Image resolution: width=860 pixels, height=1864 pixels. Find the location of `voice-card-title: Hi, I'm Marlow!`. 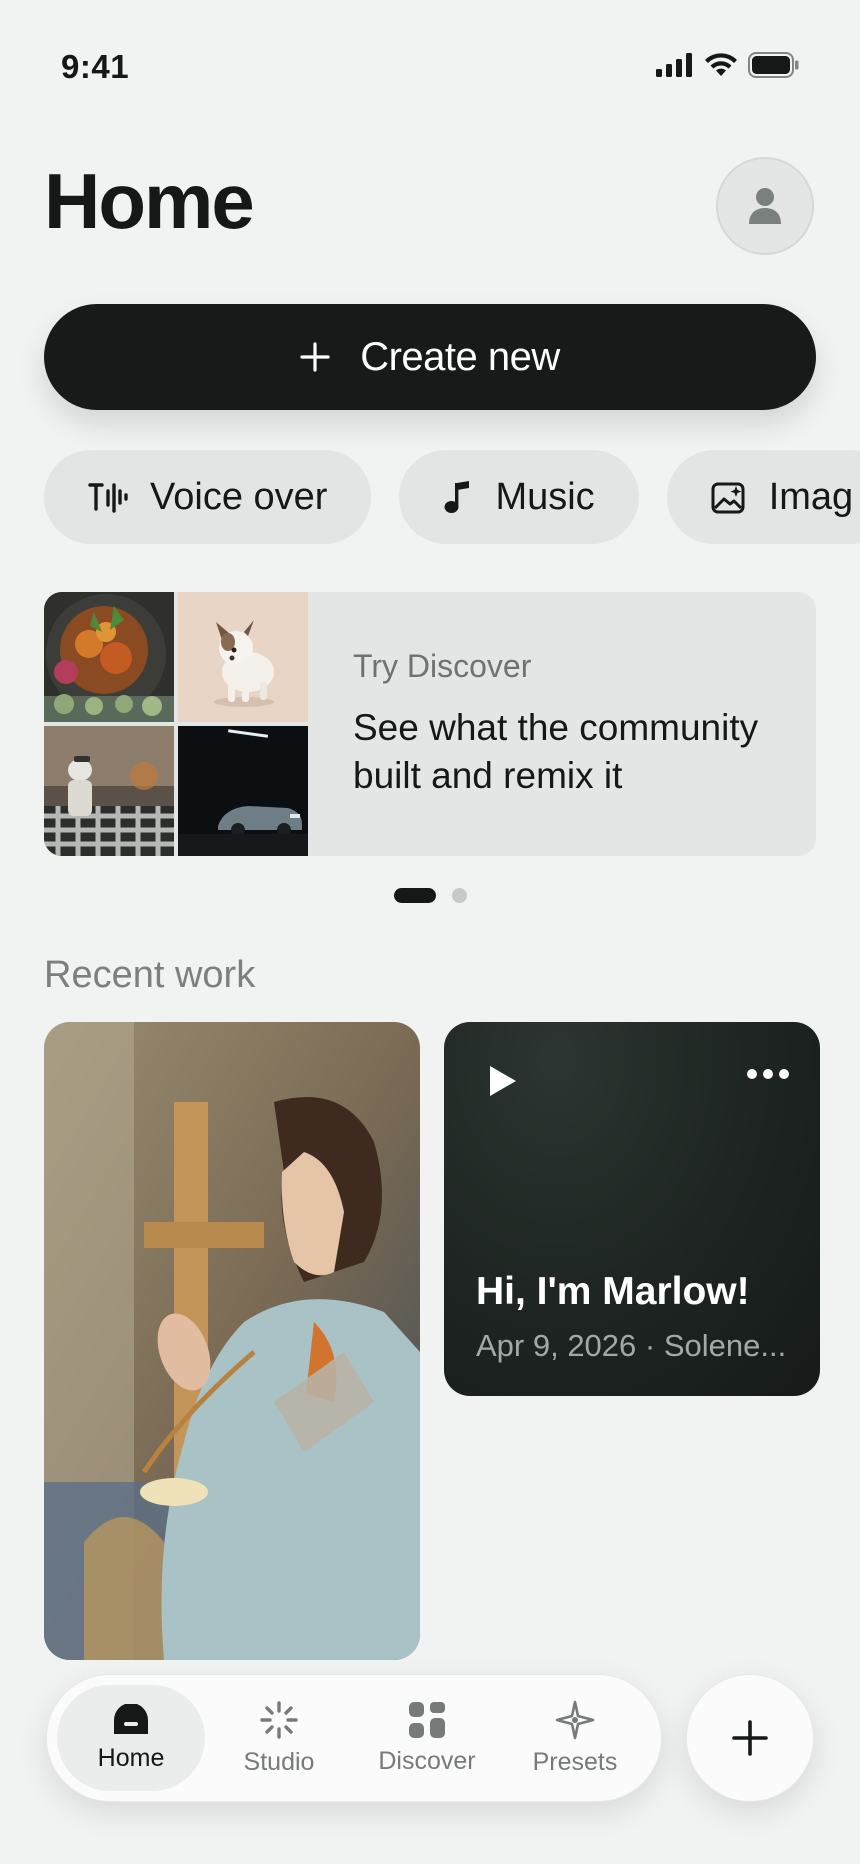

voice-card-title: Hi, I'm Marlow! is located at coordinates (613, 1291).